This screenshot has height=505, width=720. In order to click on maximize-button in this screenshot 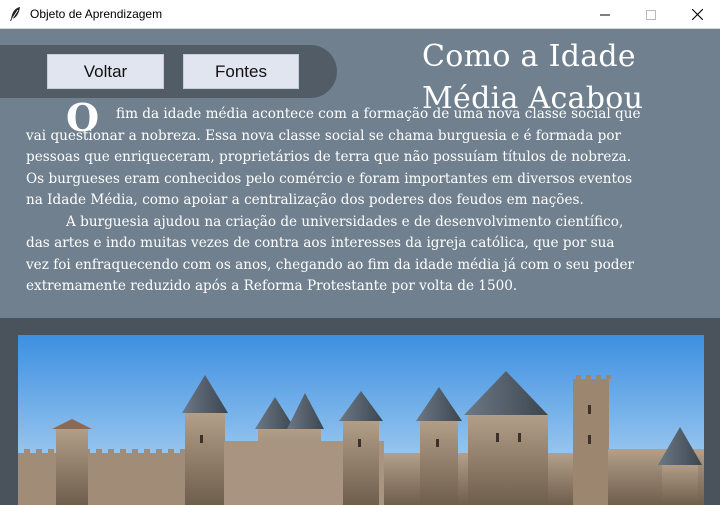, I will do `click(651, 14)`.